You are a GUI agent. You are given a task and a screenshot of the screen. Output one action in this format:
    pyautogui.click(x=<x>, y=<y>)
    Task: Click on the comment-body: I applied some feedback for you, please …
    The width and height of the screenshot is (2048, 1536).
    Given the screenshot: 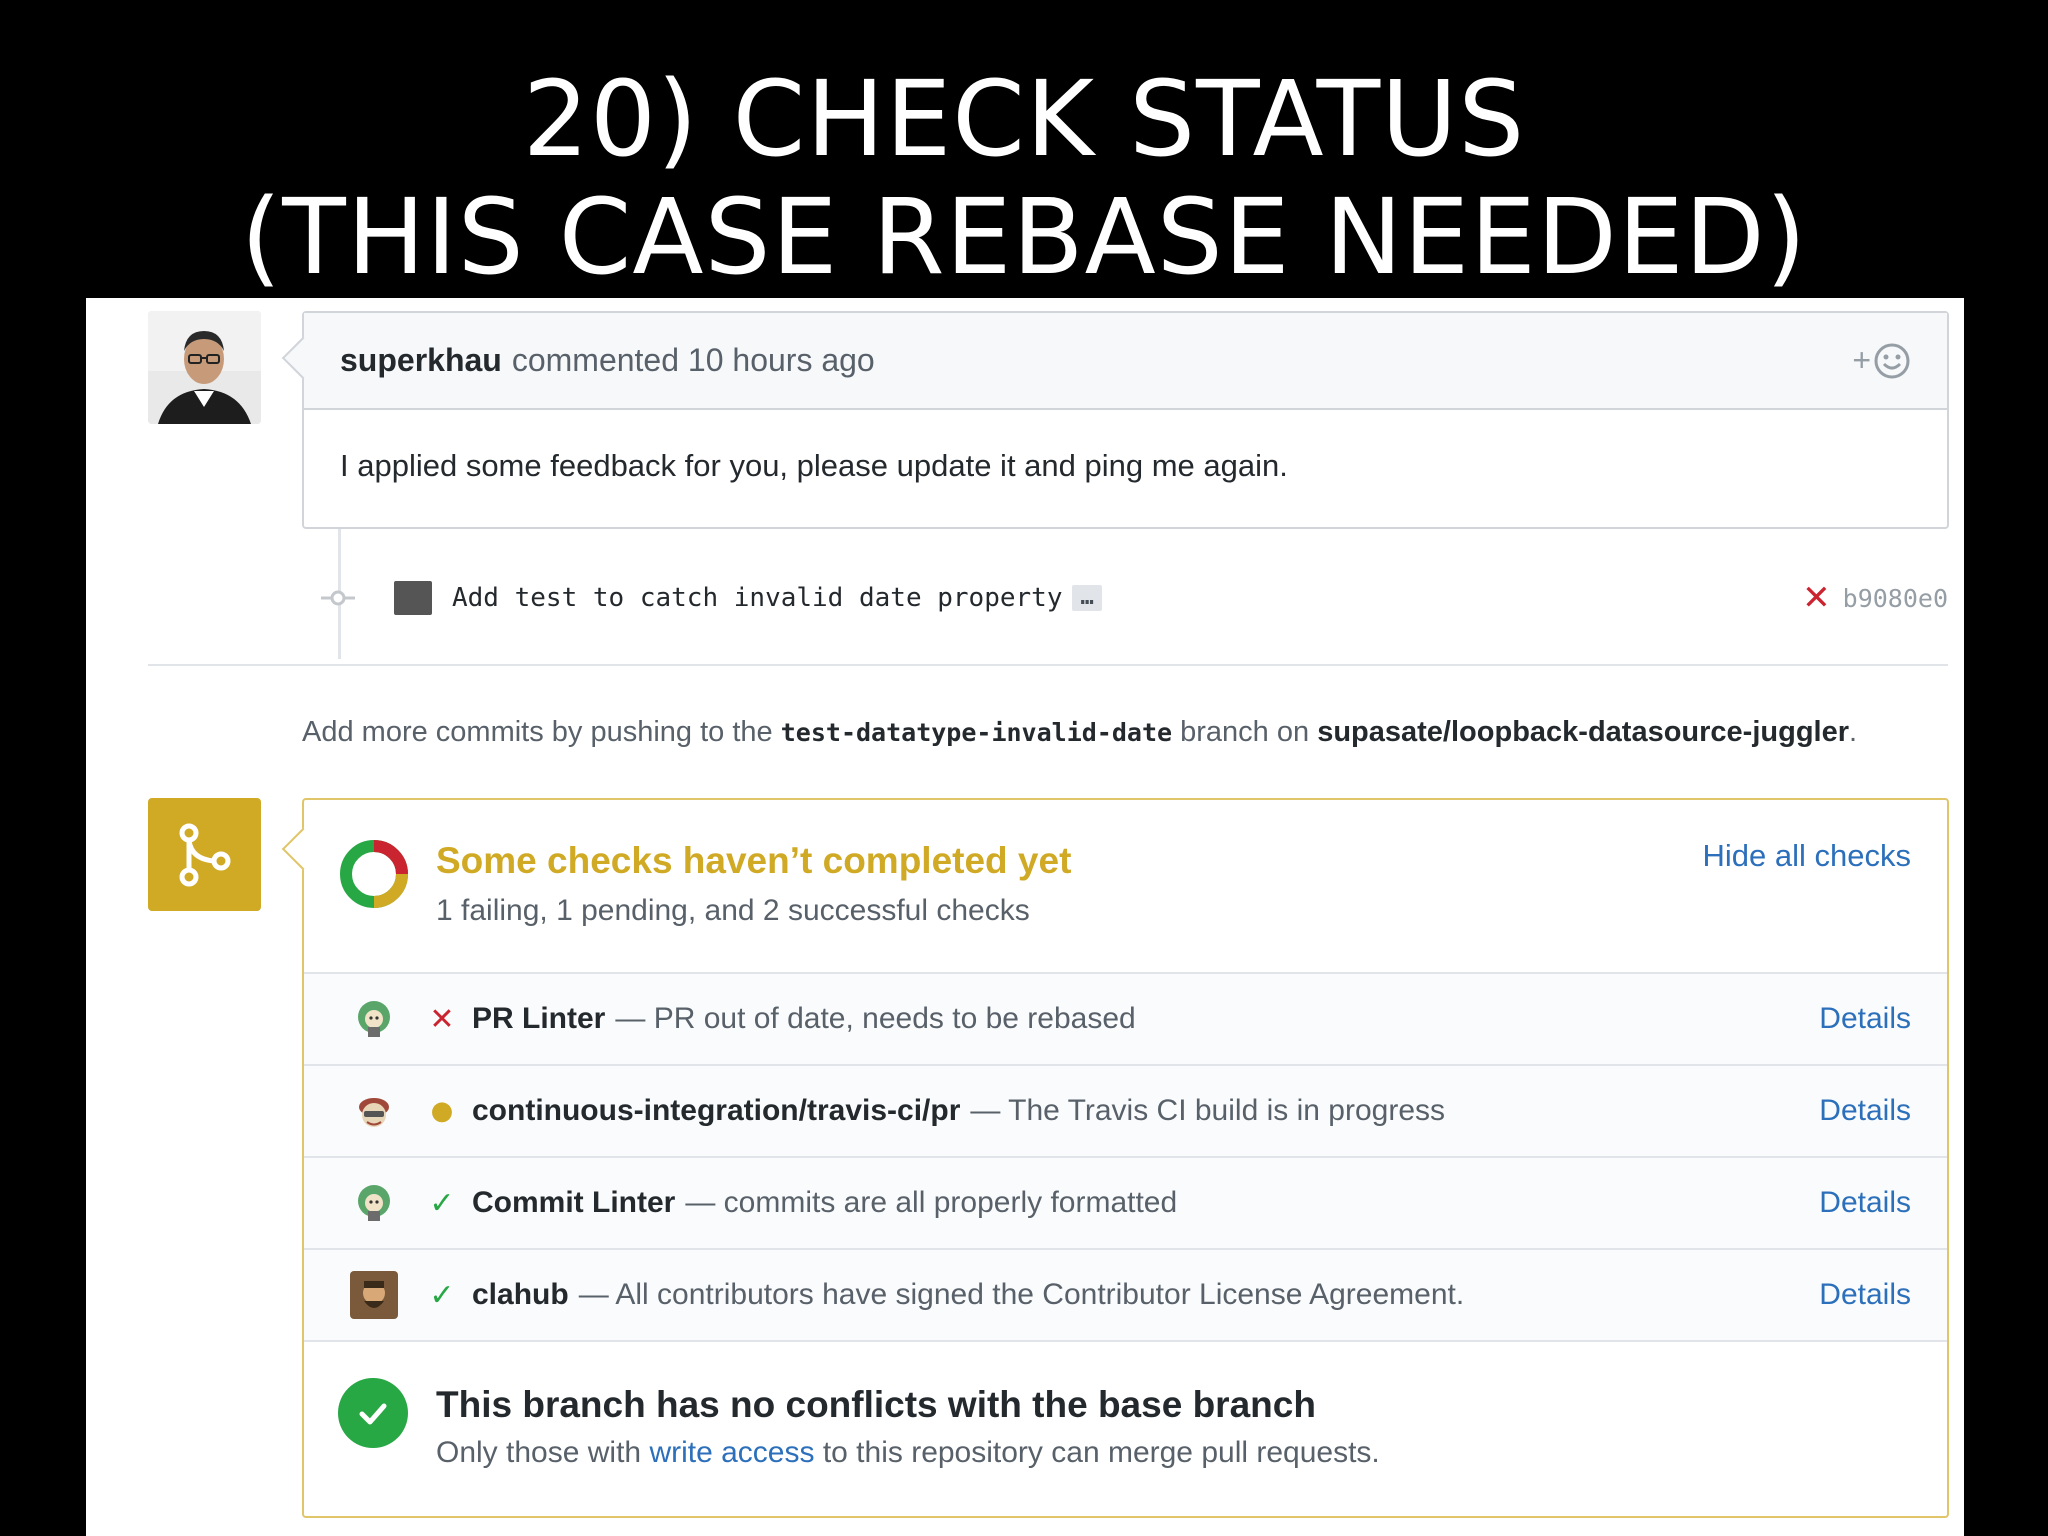 What is the action you would take?
    pyautogui.click(x=814, y=465)
    